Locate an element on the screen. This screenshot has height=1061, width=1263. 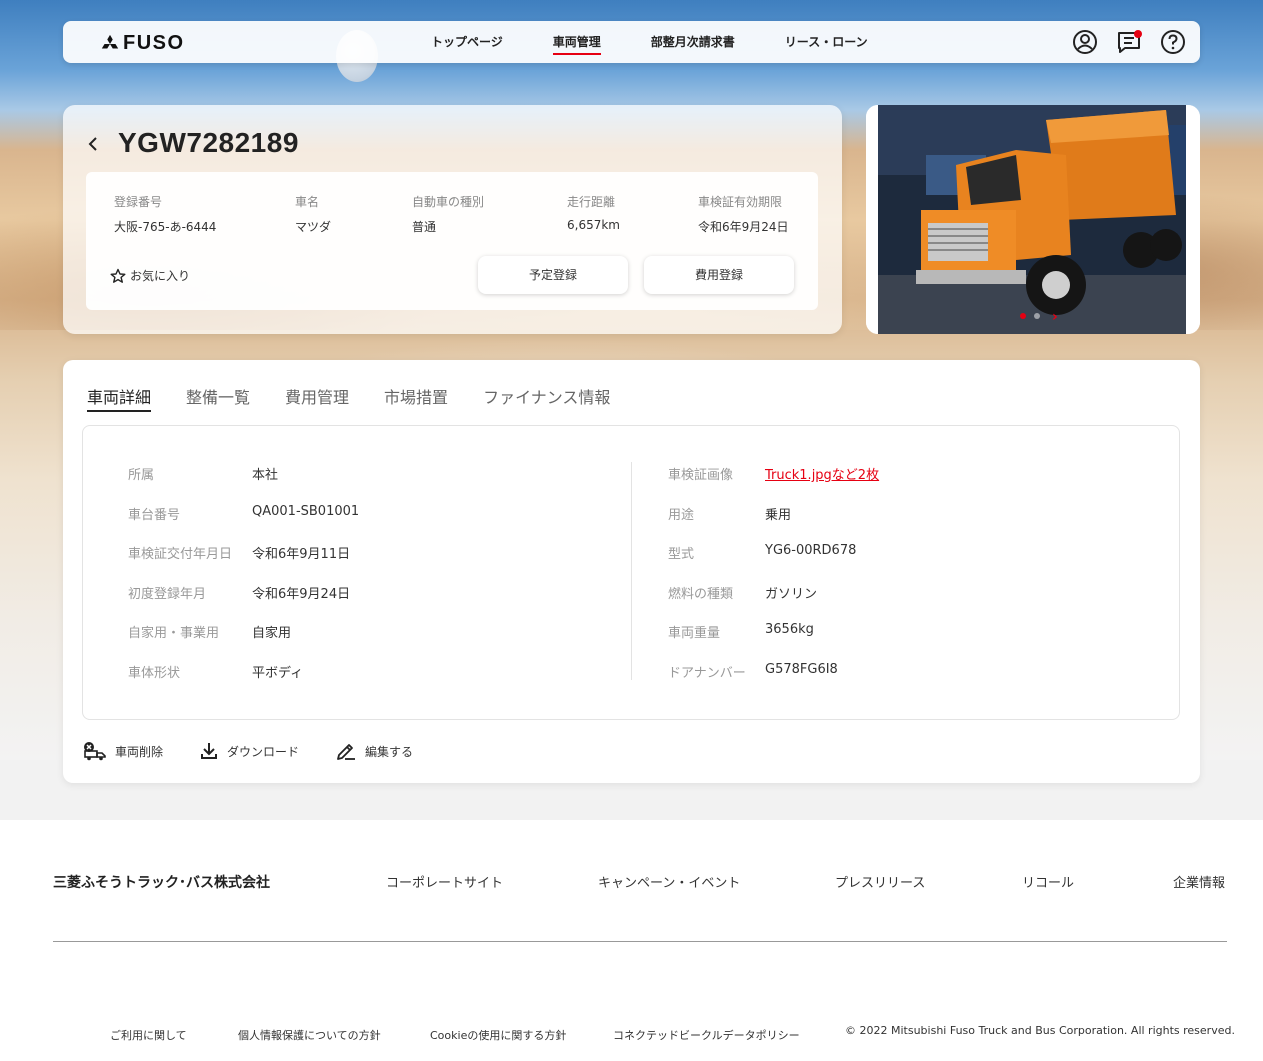
detail-row: 型式 YG6-00RD678 is located at coordinates (773, 563).